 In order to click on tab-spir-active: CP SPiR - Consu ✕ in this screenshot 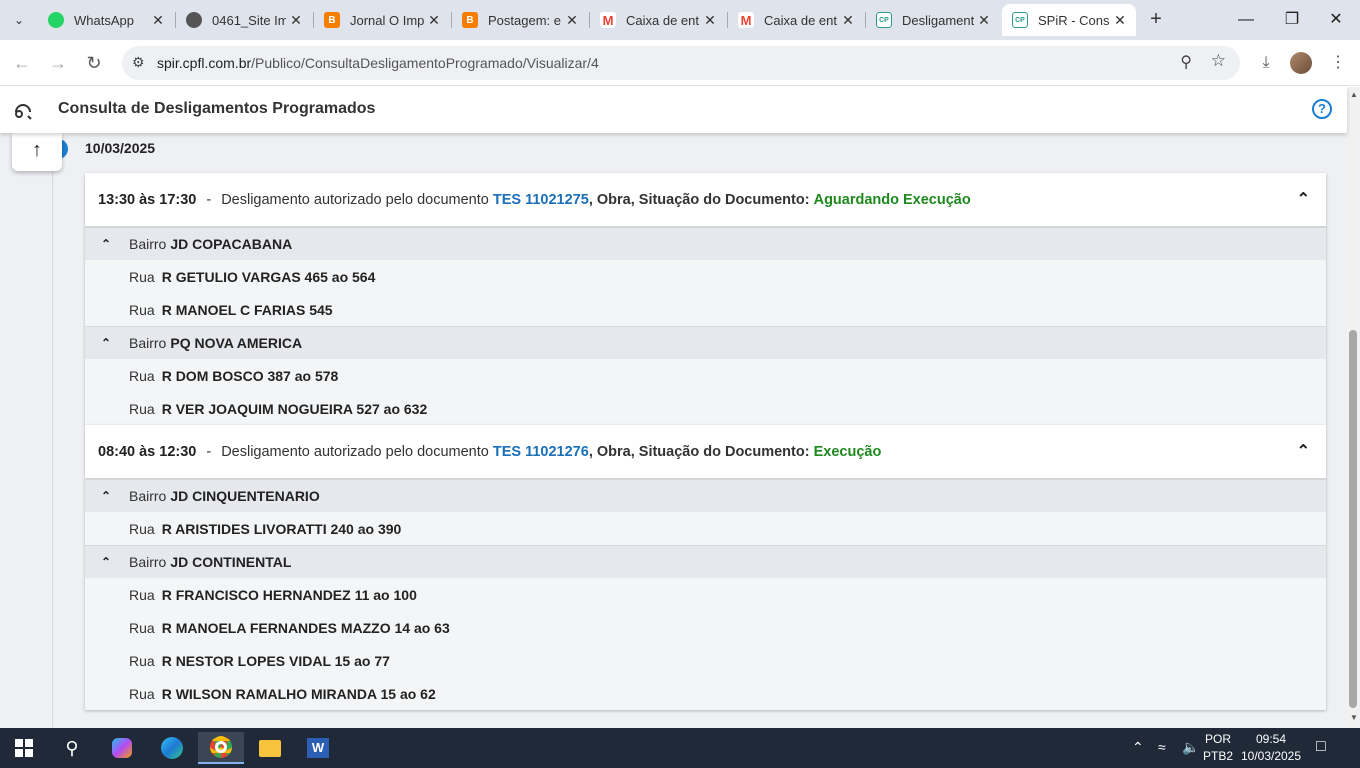, I will do `click(1069, 20)`.